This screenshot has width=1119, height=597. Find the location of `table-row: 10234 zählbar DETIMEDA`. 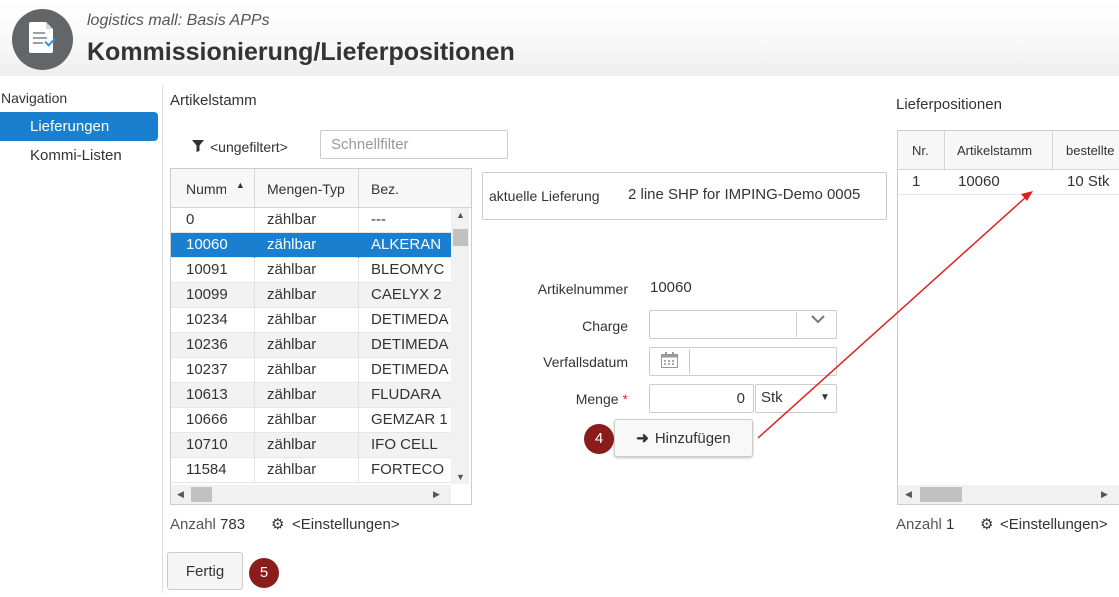

table-row: 10234 zählbar DETIMEDA is located at coordinates (311, 320).